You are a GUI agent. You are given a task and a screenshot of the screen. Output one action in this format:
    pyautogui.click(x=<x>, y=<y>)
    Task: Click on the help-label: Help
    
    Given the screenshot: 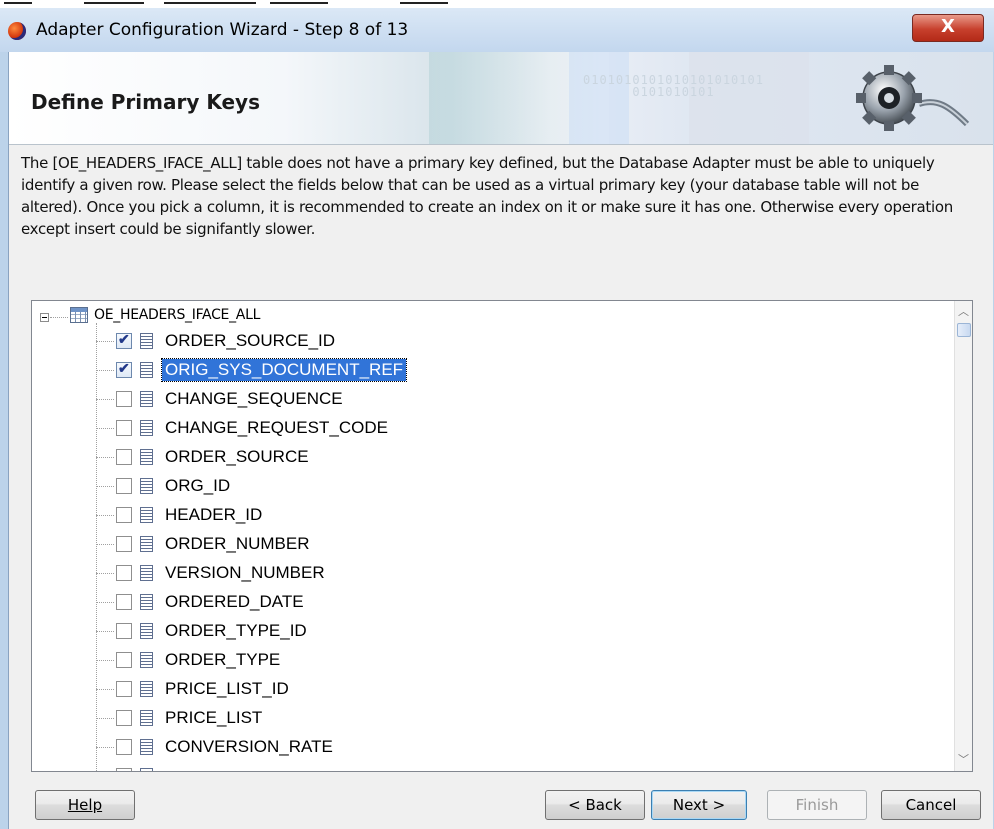 What is the action you would take?
    pyautogui.click(x=85, y=805)
    